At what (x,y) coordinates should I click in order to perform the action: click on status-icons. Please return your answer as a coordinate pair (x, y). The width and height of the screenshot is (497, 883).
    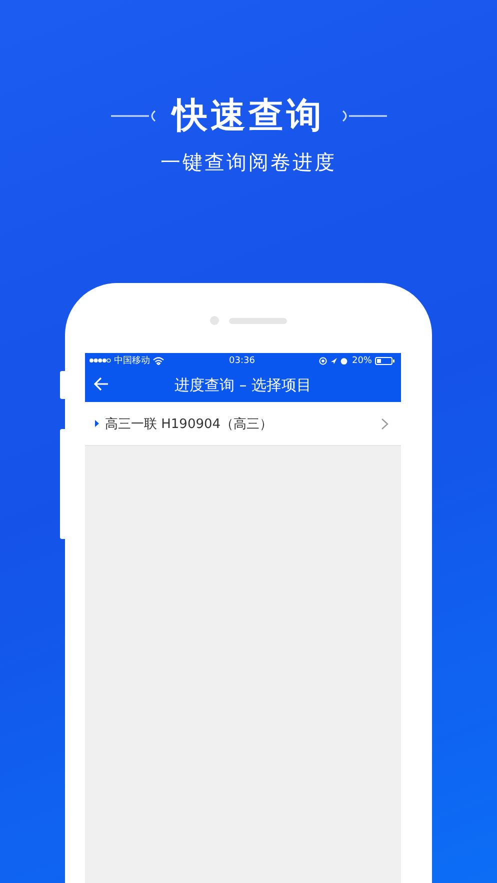
    Looking at the image, I should click on (333, 360).